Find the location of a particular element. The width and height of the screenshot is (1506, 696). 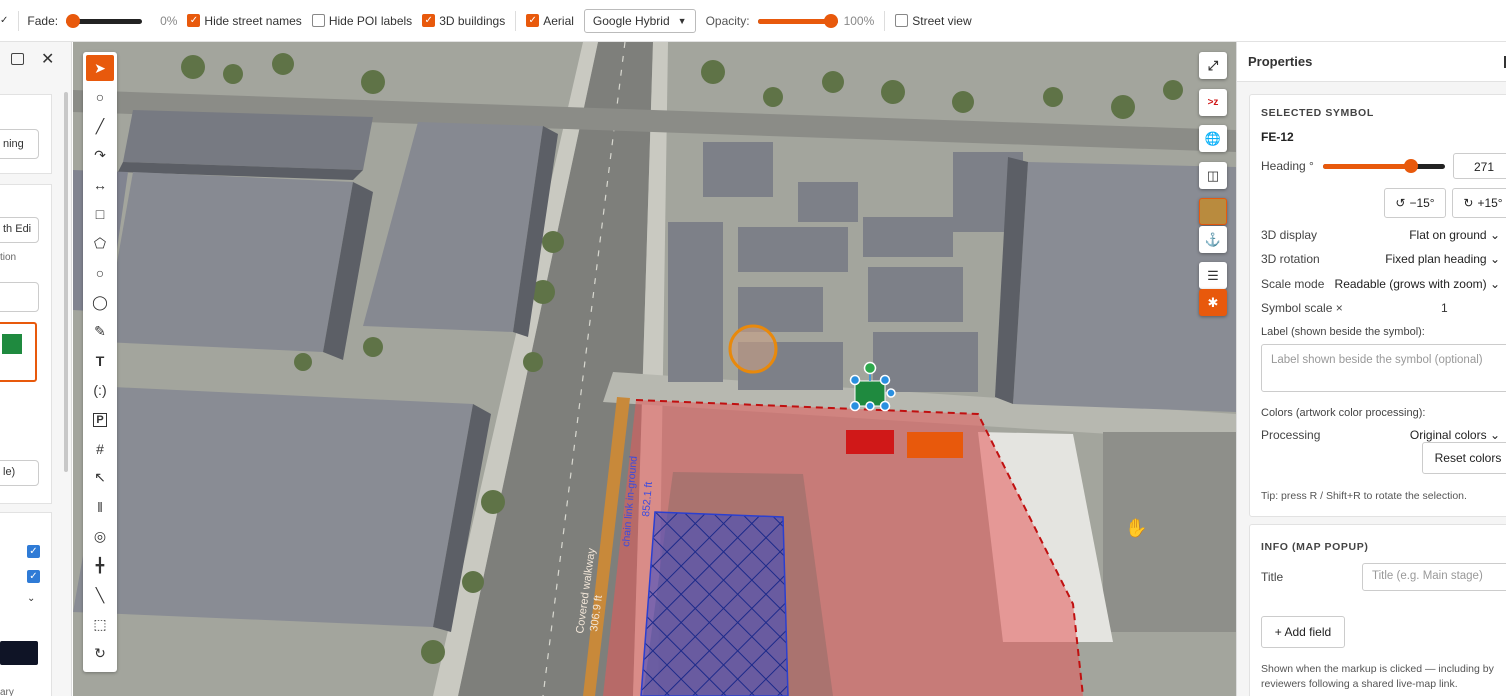

orange-ring-marker is located at coordinates (753, 349).